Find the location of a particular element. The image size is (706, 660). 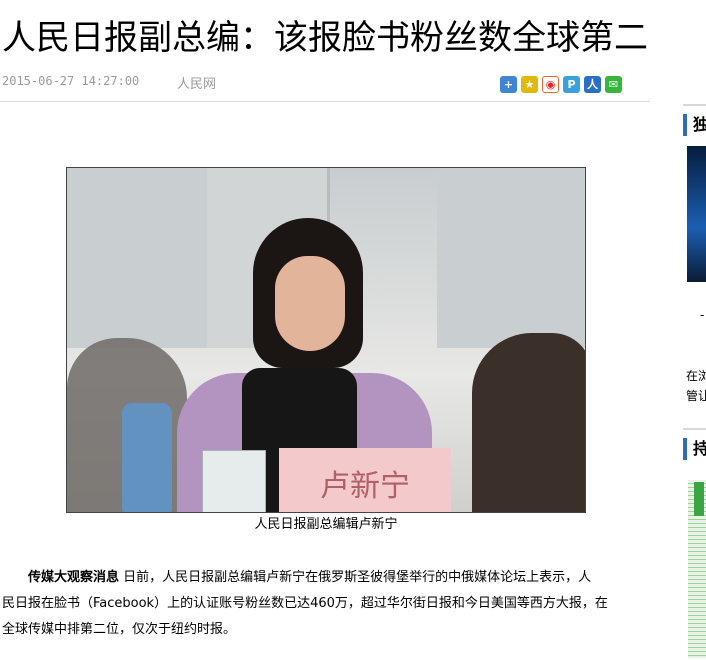

nameplate: 卢新宁 is located at coordinates (365, 480).